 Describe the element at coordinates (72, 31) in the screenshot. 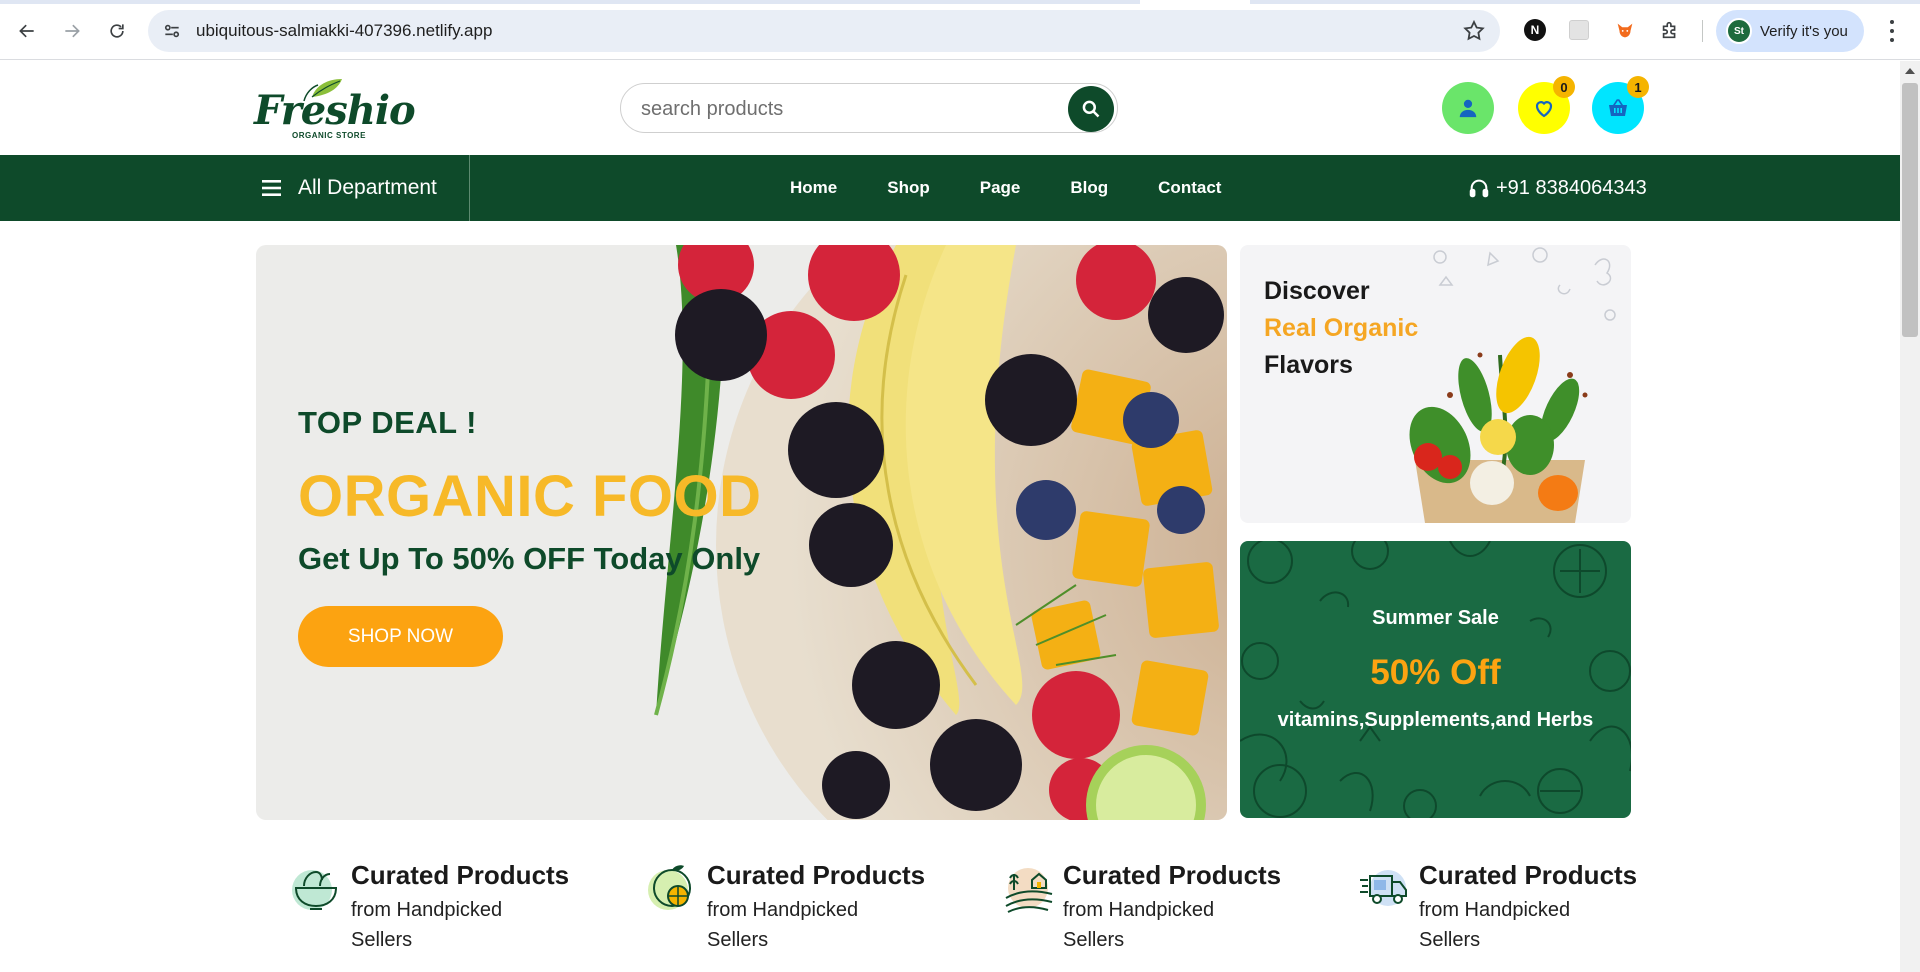

I see `forward-icon` at that location.